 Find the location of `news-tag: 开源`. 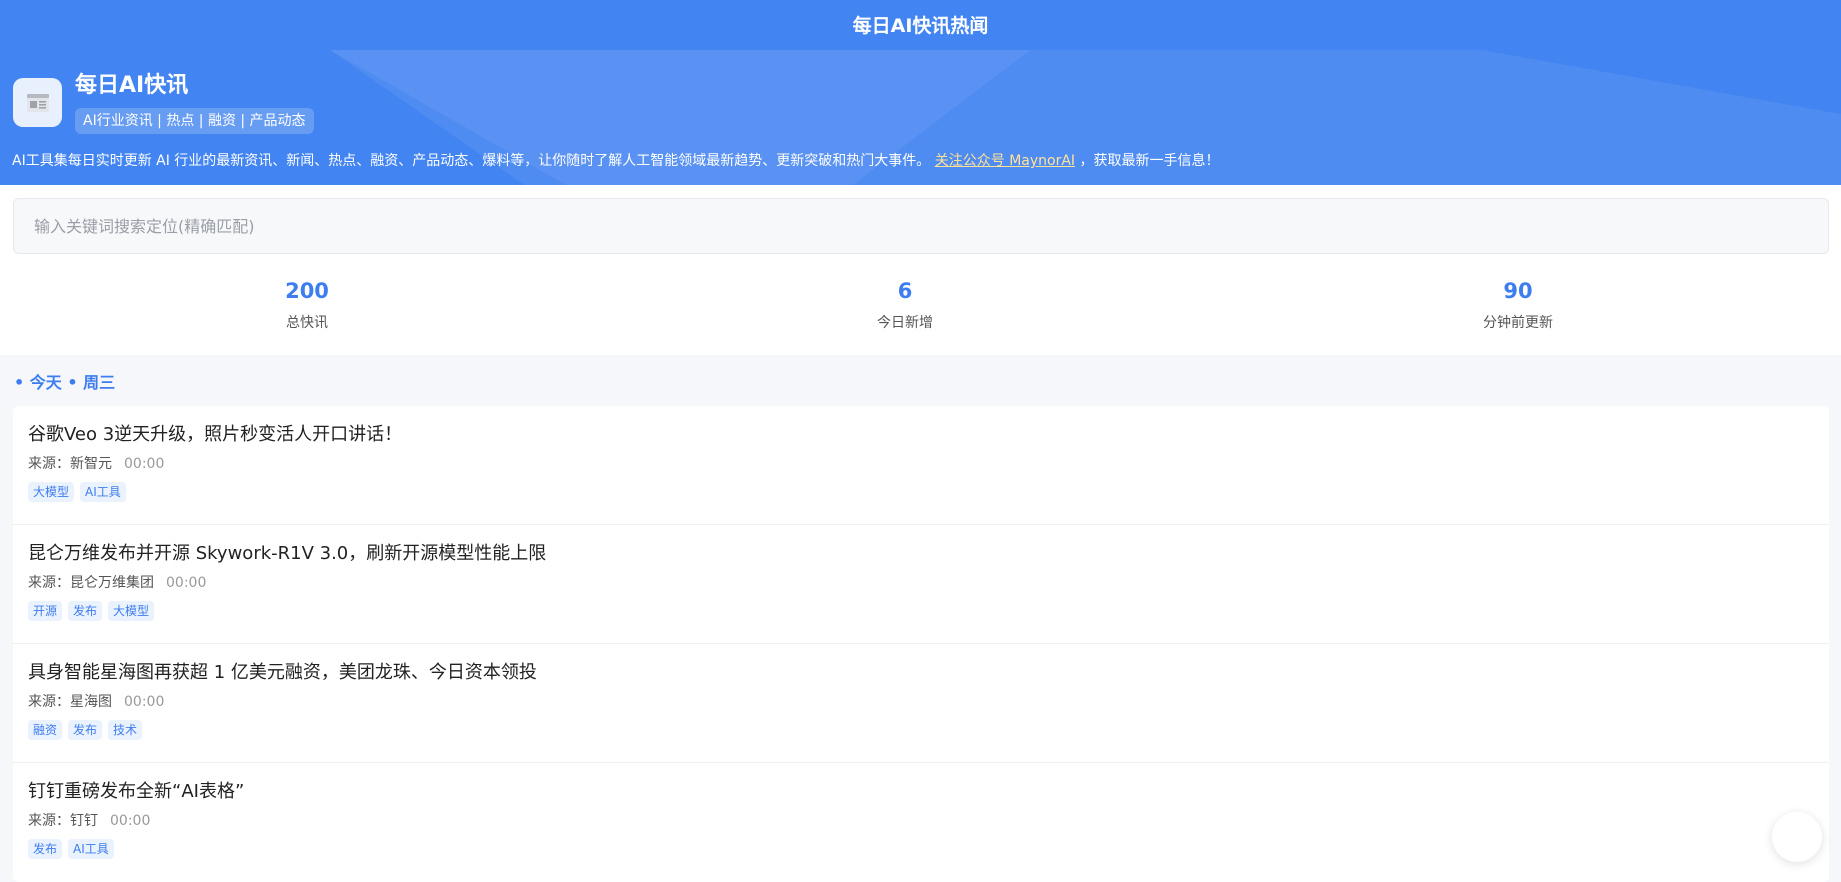

news-tag: 开源 is located at coordinates (45, 611).